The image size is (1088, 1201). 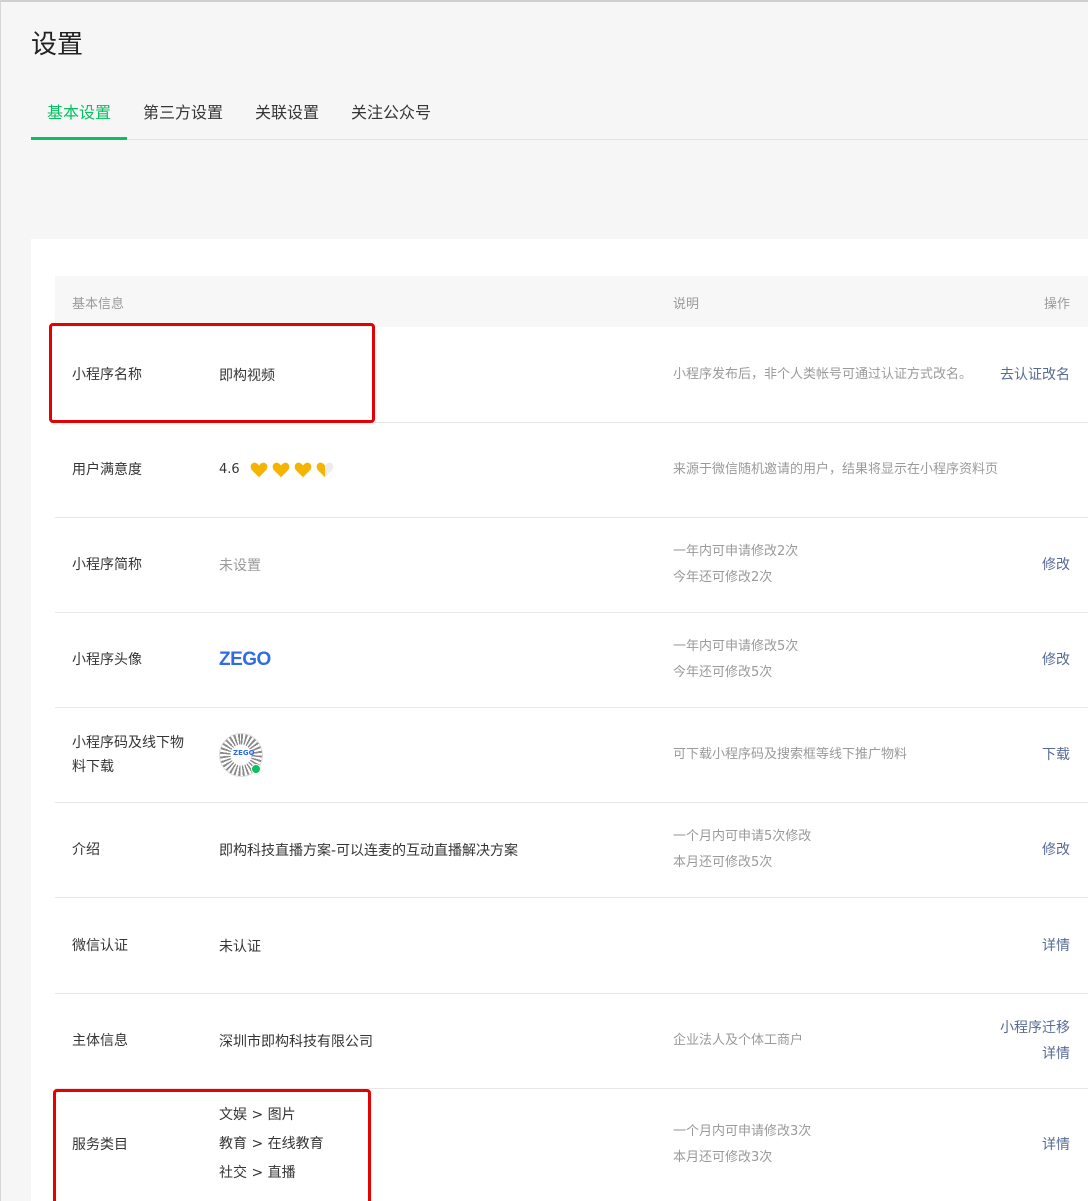 I want to click on heart-half-icon, so click(x=324, y=469).